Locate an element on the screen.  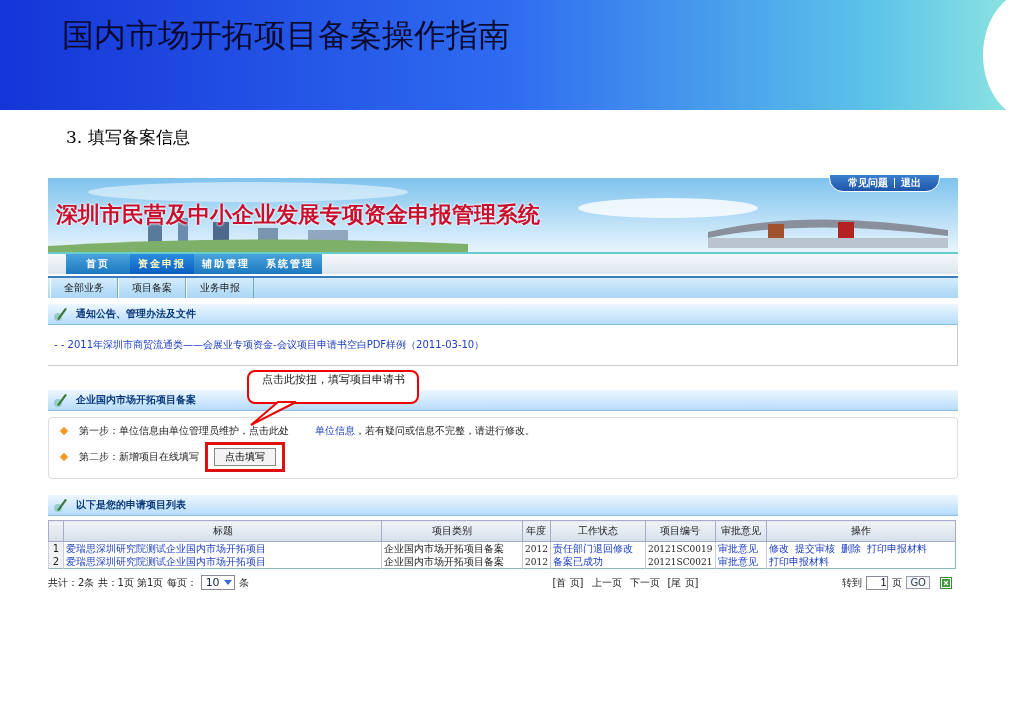
header-cell is located at coordinates (56, 531).